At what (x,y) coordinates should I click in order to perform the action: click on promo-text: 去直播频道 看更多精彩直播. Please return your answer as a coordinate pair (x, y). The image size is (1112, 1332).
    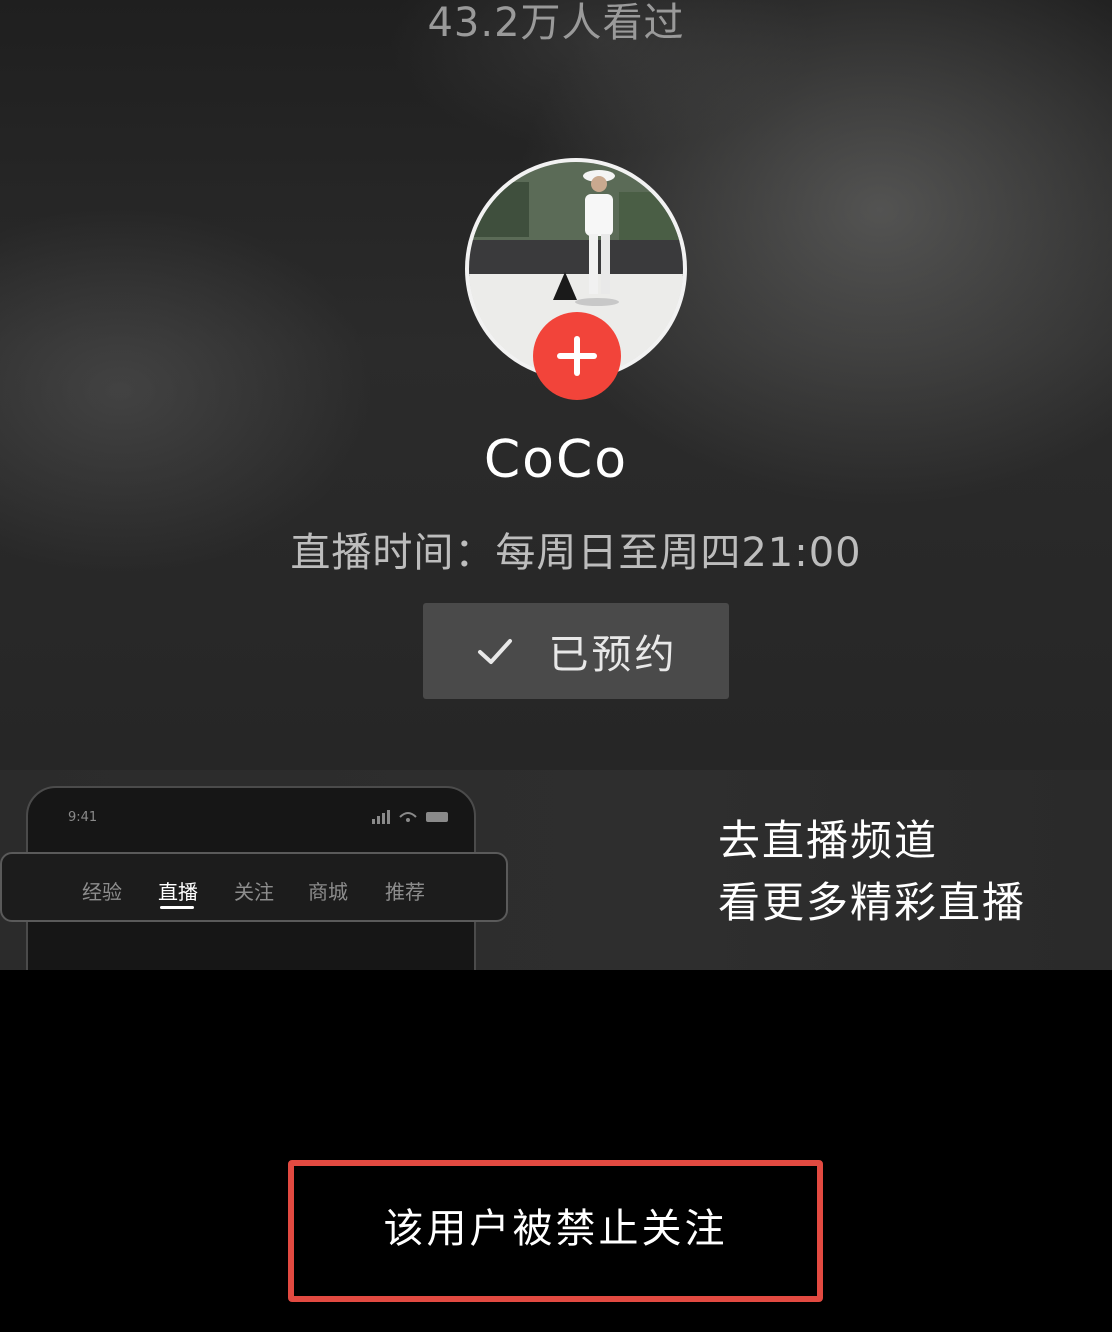
    Looking at the image, I should click on (872, 872).